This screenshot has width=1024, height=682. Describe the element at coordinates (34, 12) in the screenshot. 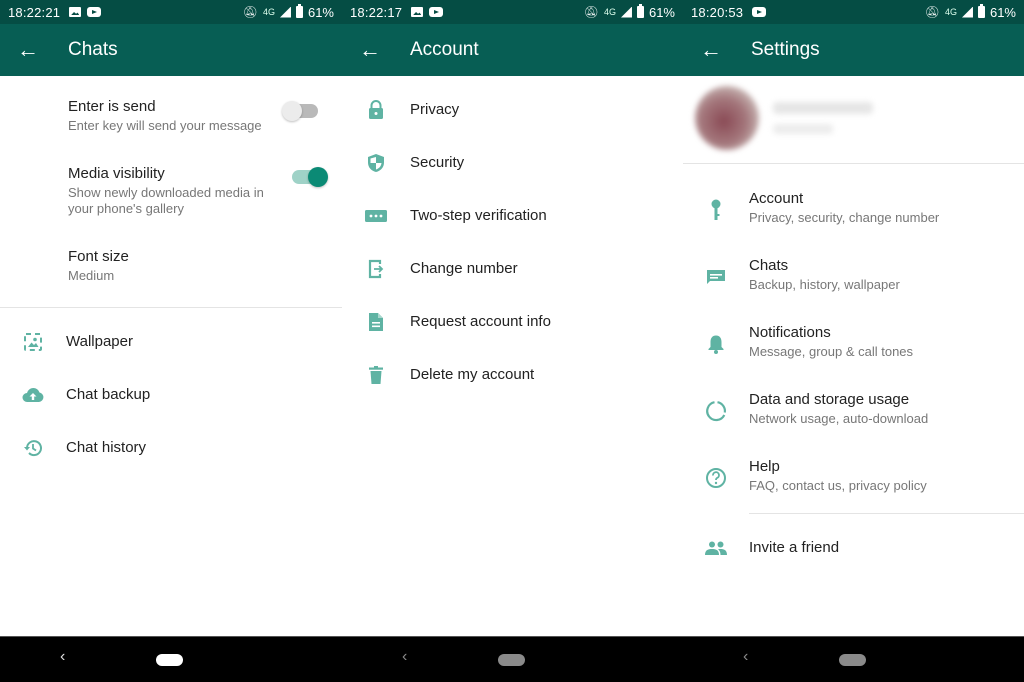

I see `status-time: 18:22:21` at that location.